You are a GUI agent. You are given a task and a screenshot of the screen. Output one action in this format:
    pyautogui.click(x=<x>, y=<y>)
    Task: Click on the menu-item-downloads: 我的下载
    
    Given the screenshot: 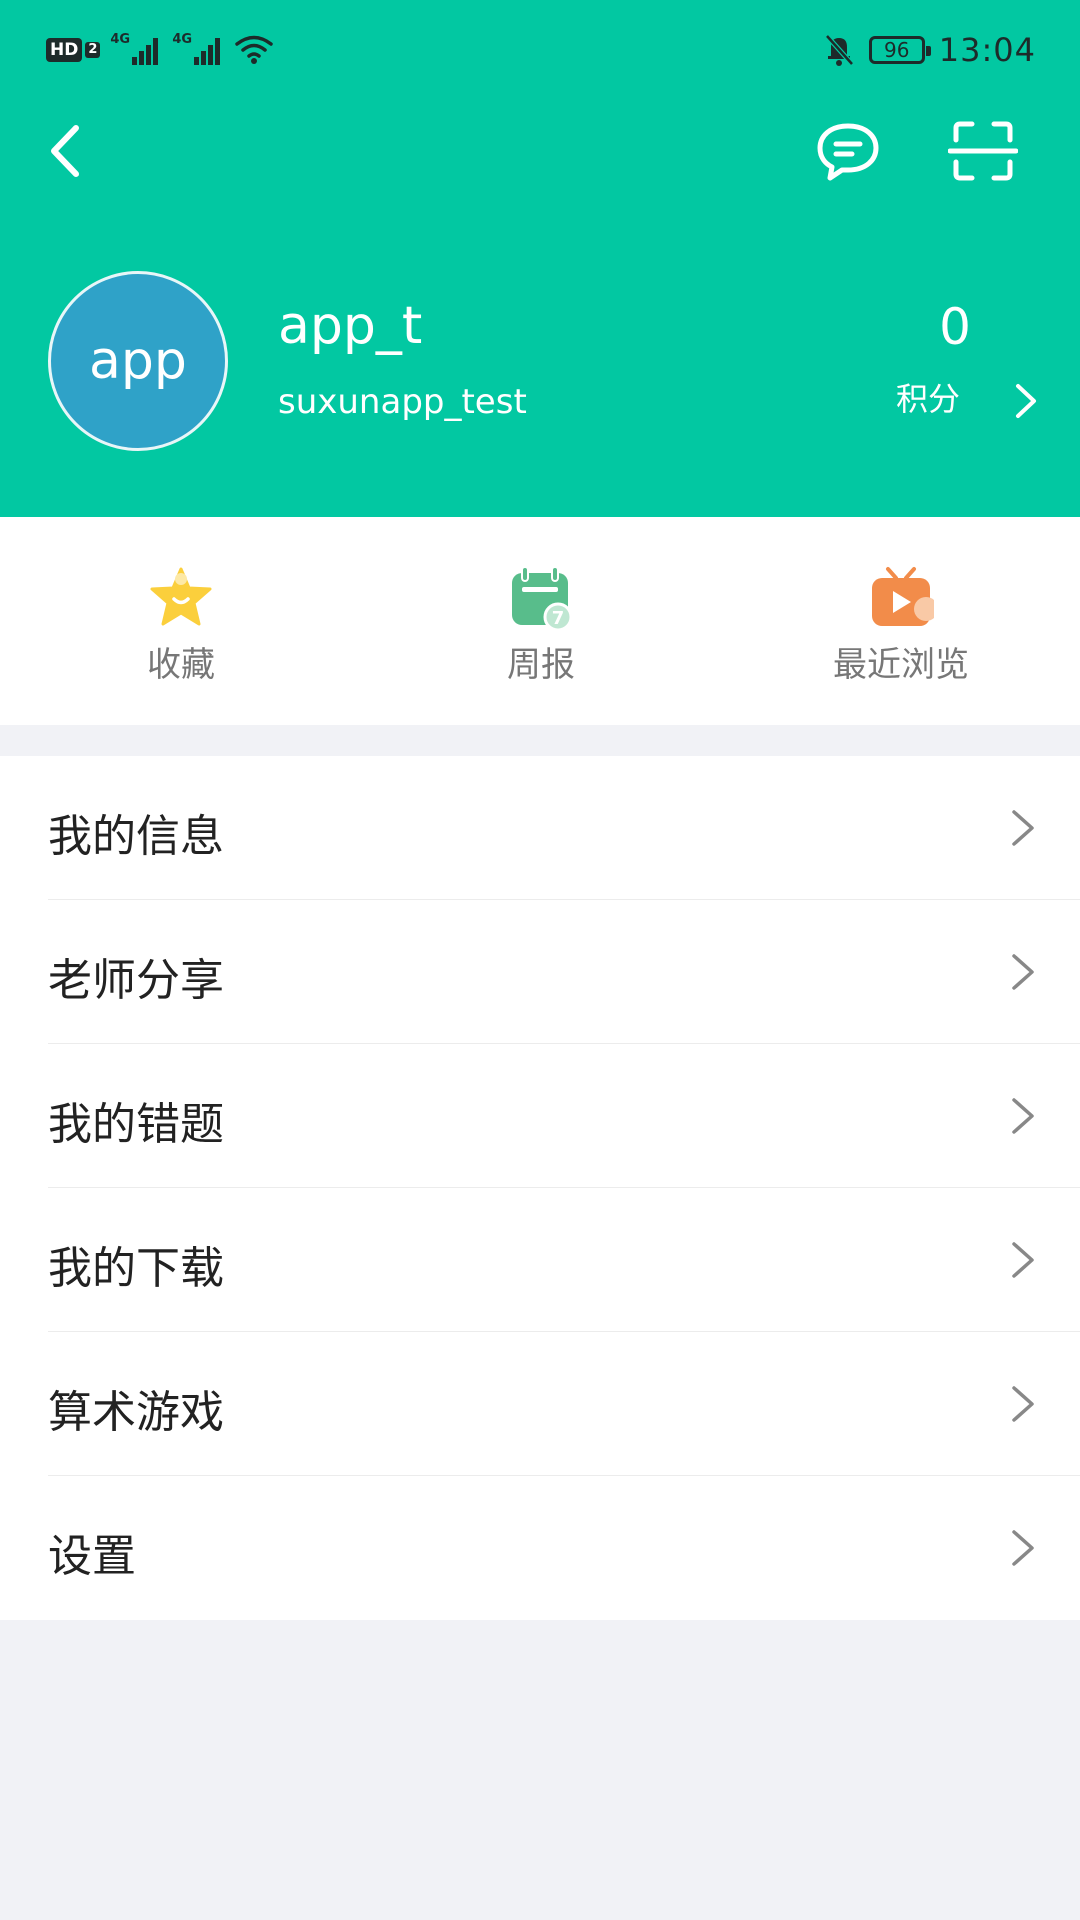 What is the action you would take?
    pyautogui.click(x=564, y=1260)
    